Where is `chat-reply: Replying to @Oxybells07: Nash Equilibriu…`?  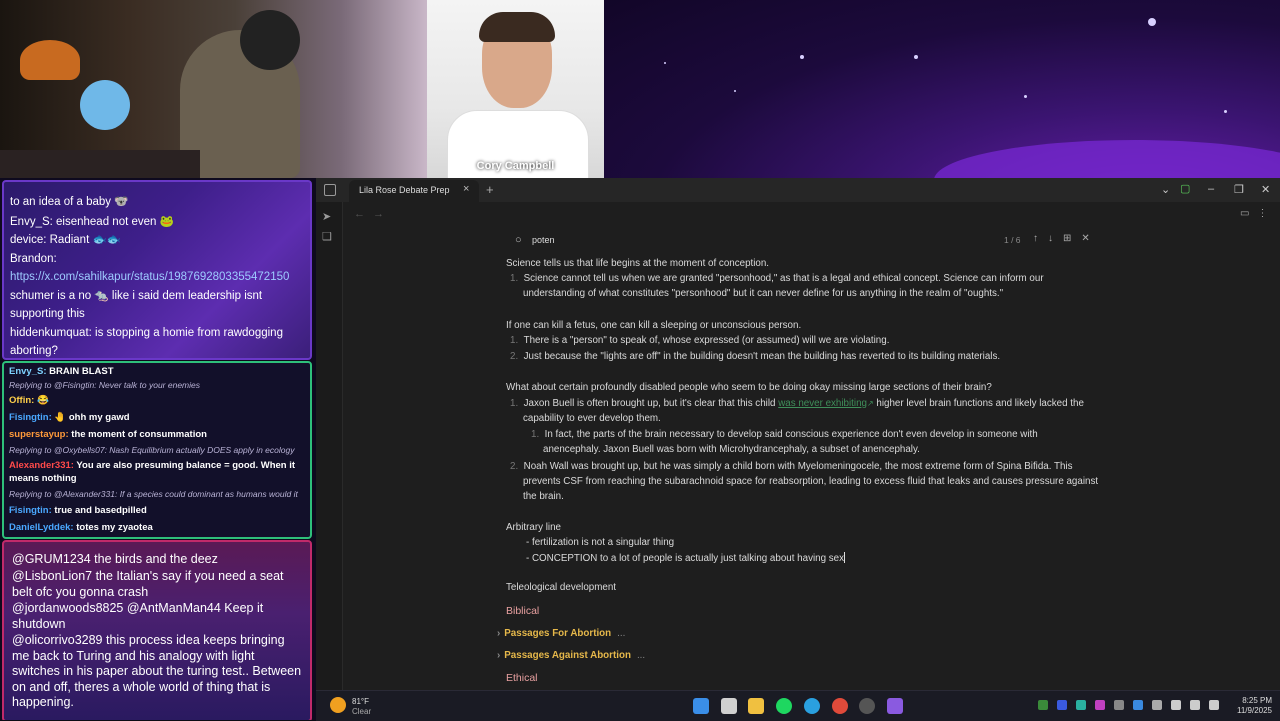 chat-reply: Replying to @Oxybells07: Nash Equilibriu… is located at coordinates (152, 450).